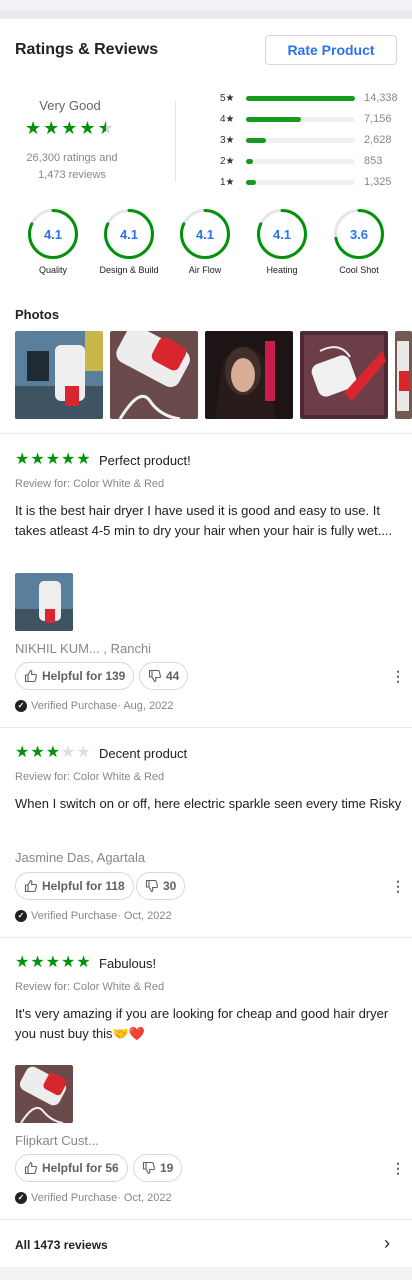 The image size is (412, 1280). I want to click on verified-purchase: ✓ Verified Purchase· Aug, 2022, so click(94, 706).